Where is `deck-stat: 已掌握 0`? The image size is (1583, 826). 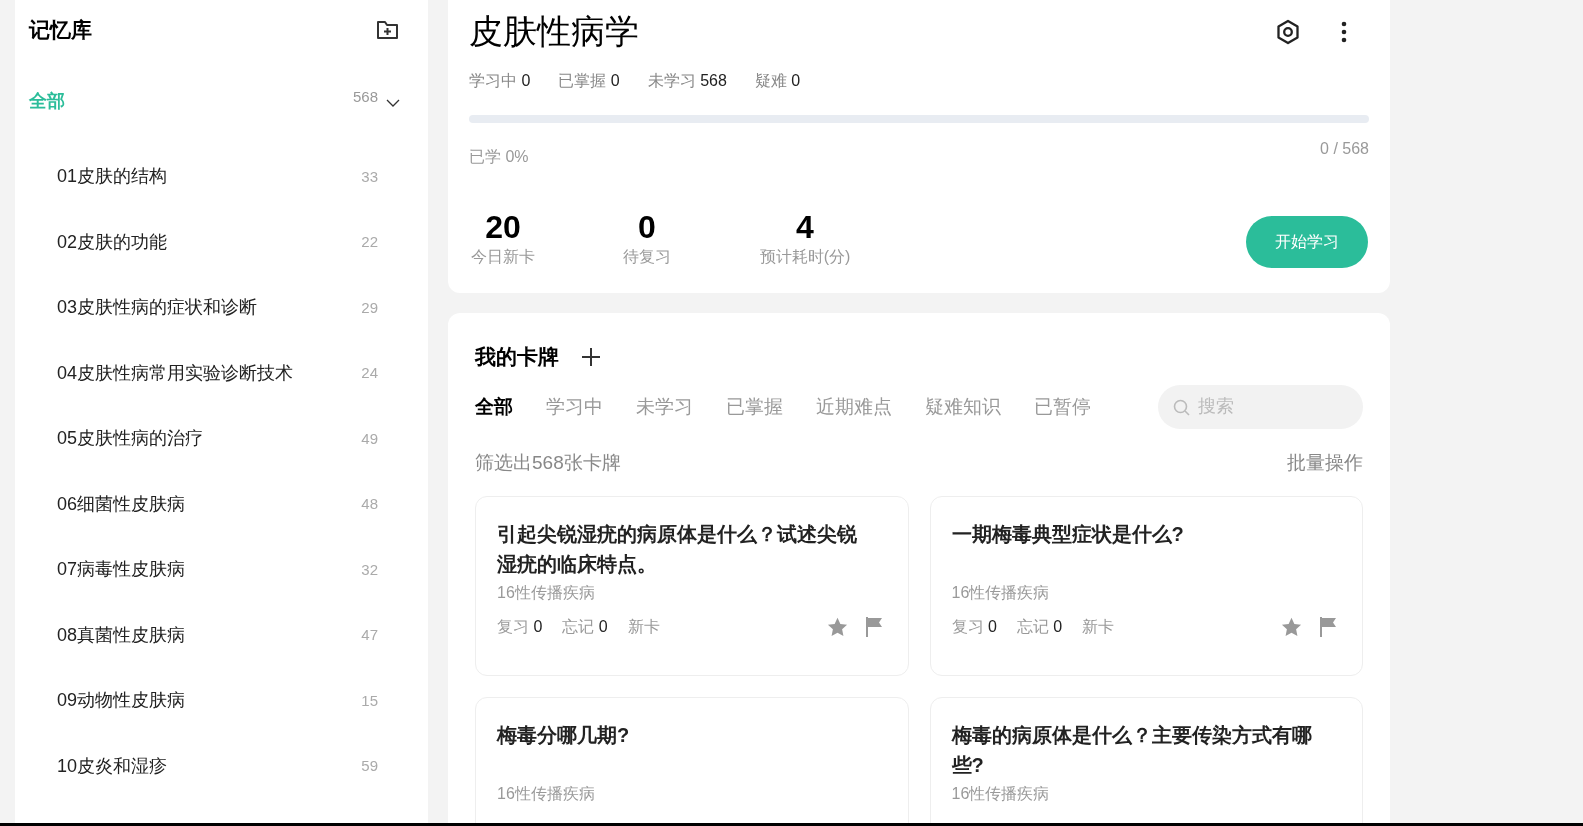
deck-stat: 已掌握 0 is located at coordinates (589, 81).